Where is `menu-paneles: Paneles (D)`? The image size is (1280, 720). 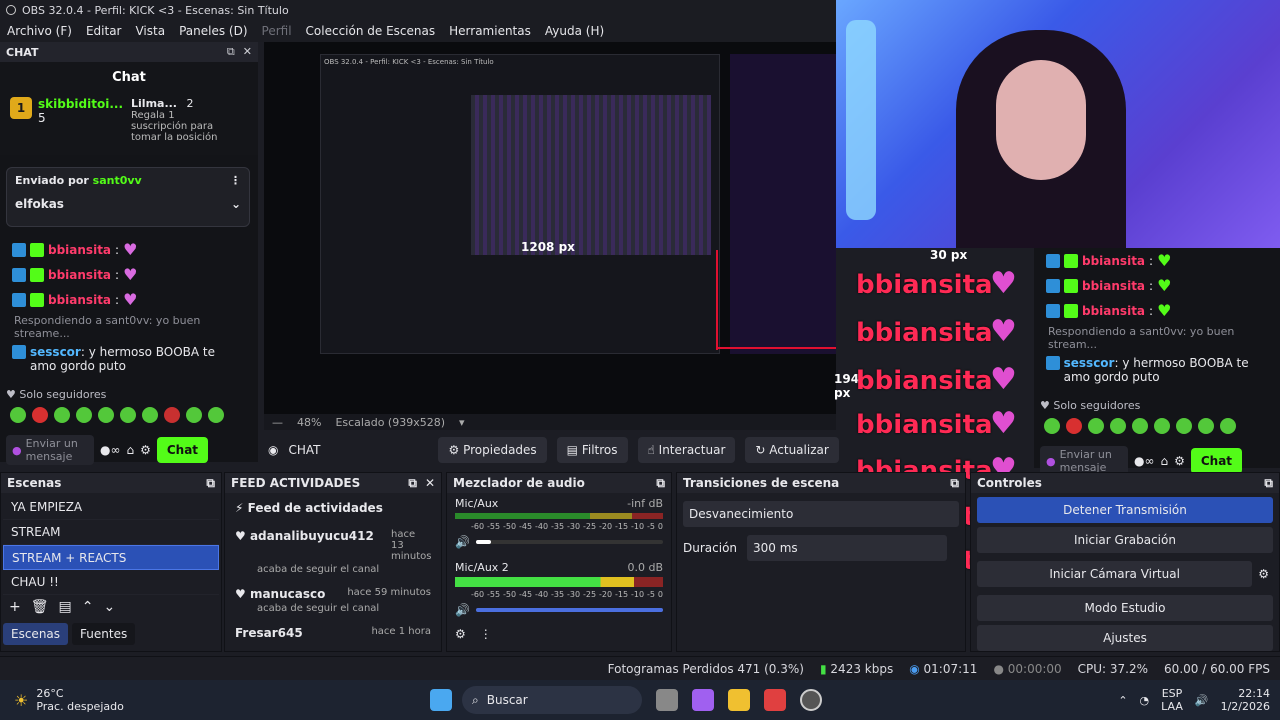
menu-paneles: Paneles (D) is located at coordinates (213, 31).